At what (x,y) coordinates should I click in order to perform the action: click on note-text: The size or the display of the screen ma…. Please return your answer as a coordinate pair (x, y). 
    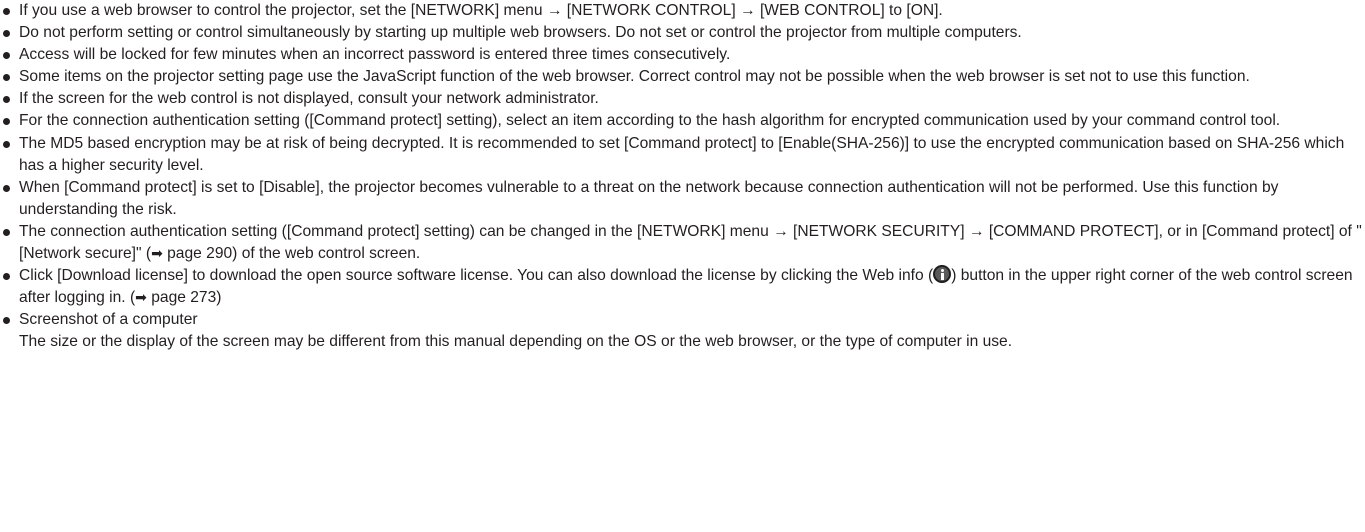
    Looking at the image, I should click on (516, 342).